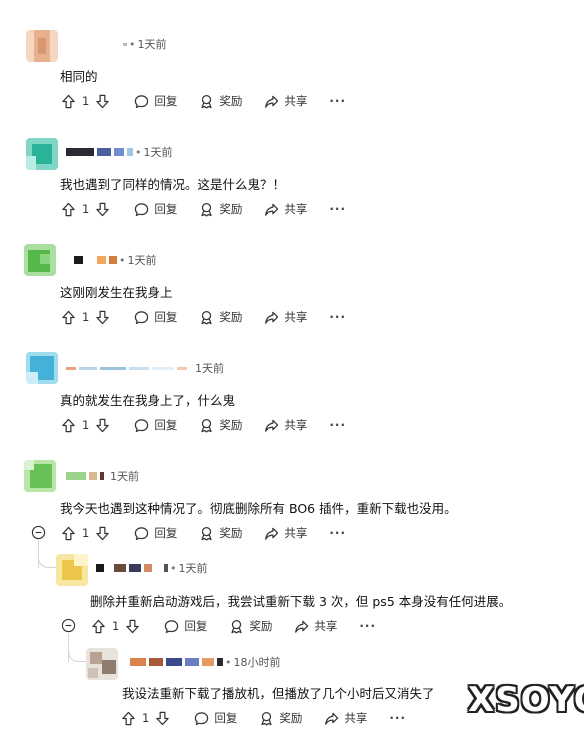 Image resolution: width=584 pixels, height=735 pixels. I want to click on comment-text: 这刚刚发生在我身上, so click(116, 292).